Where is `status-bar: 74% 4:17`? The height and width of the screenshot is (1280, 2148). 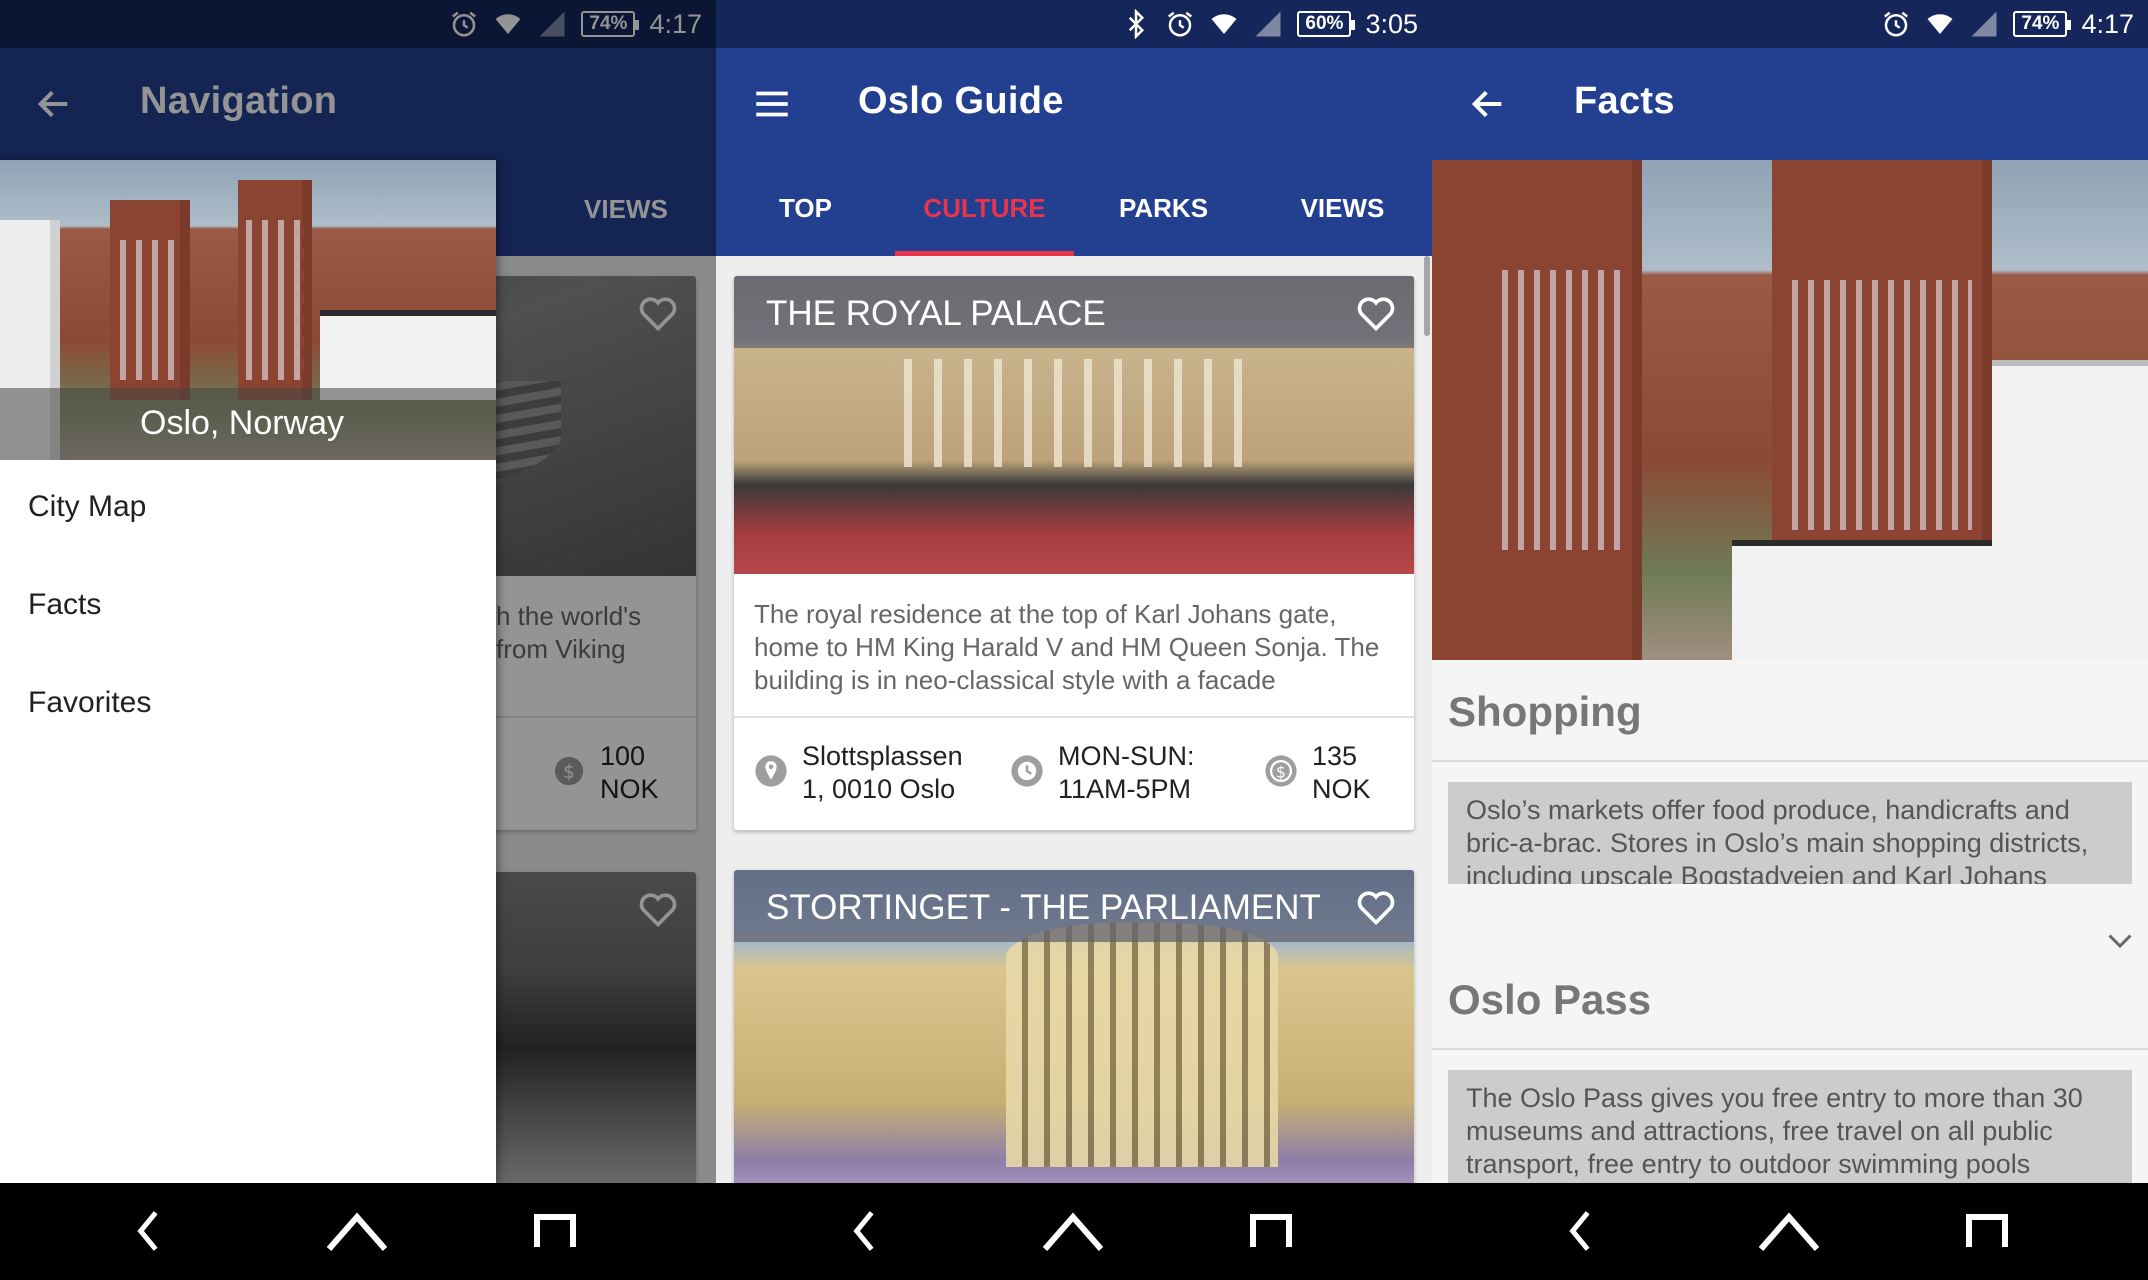
status-bar: 74% 4:17 is located at coordinates (1790, 24).